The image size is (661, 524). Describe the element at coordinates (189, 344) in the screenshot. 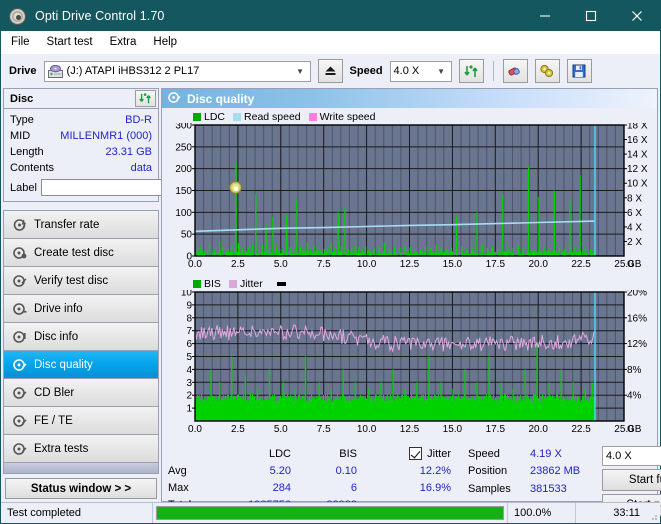

I see `svg-text: 6` at that location.